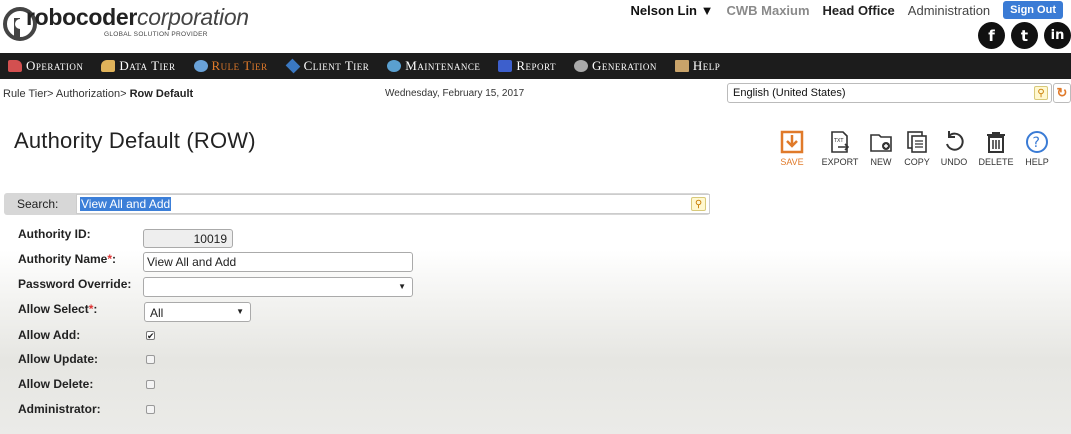 This screenshot has height=434, width=1071. I want to click on menu-operation-label: Operation, so click(55, 65).